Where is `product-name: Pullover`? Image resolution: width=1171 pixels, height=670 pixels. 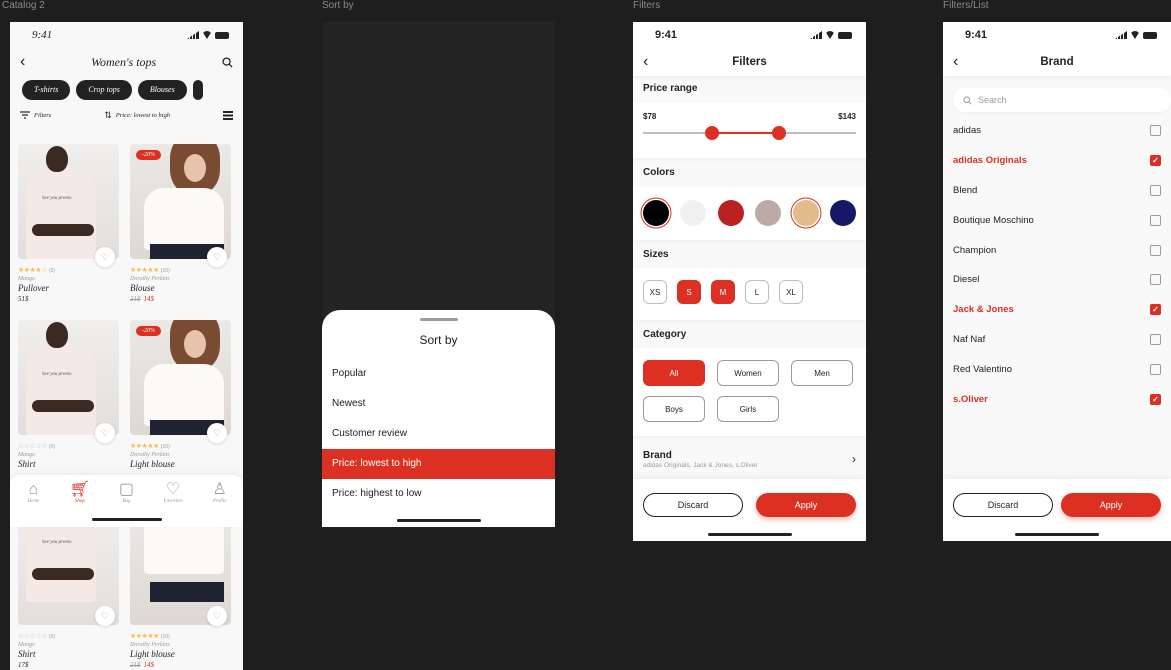 product-name: Pullover is located at coordinates (33, 288).